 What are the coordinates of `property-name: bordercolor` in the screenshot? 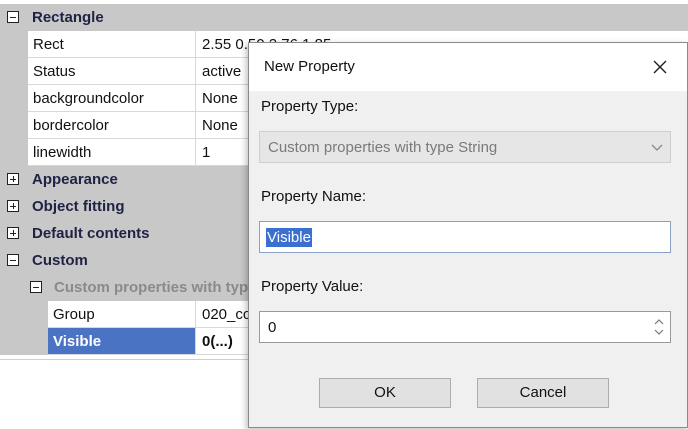 It's located at (112, 125).